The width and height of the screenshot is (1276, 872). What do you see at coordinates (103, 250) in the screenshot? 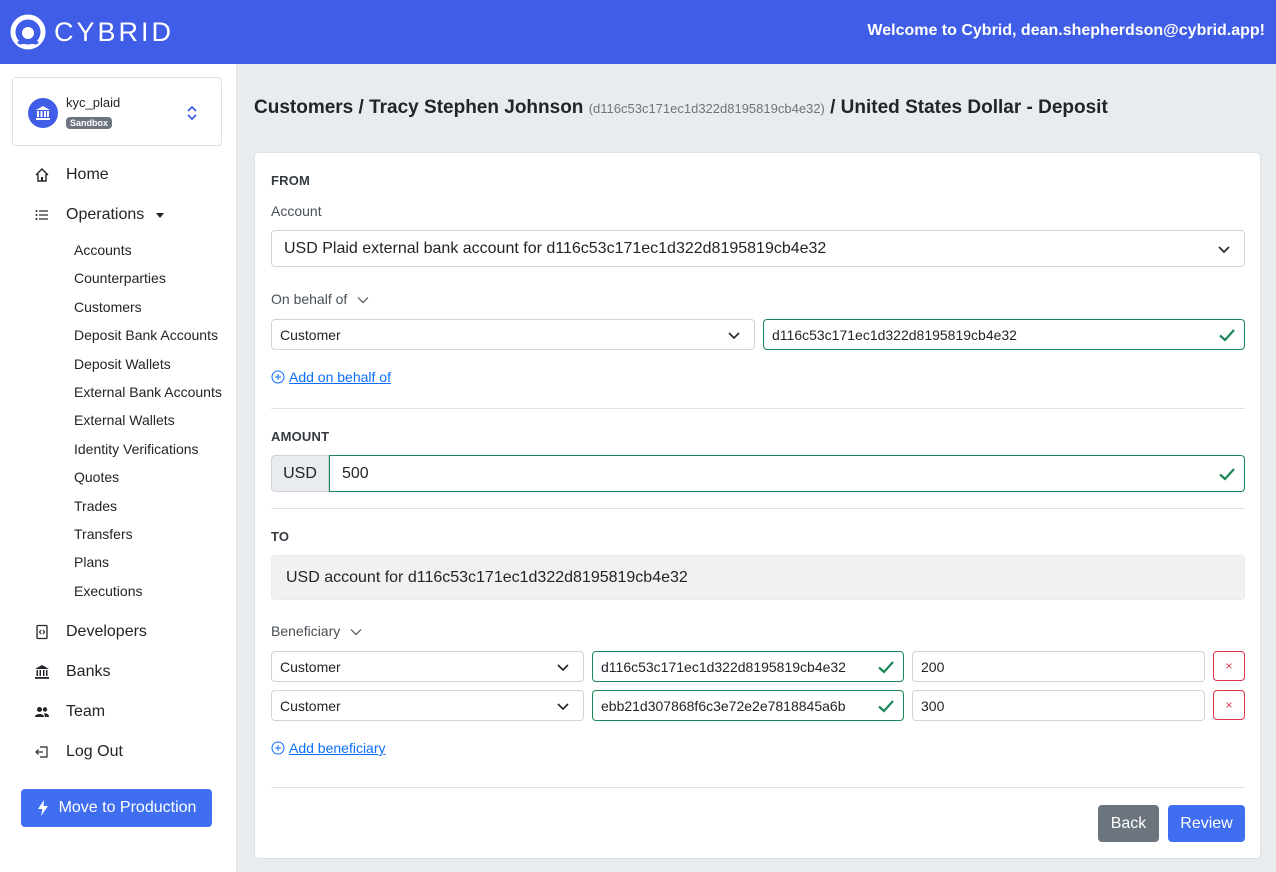
I see `nav-accounts: Accounts` at bounding box center [103, 250].